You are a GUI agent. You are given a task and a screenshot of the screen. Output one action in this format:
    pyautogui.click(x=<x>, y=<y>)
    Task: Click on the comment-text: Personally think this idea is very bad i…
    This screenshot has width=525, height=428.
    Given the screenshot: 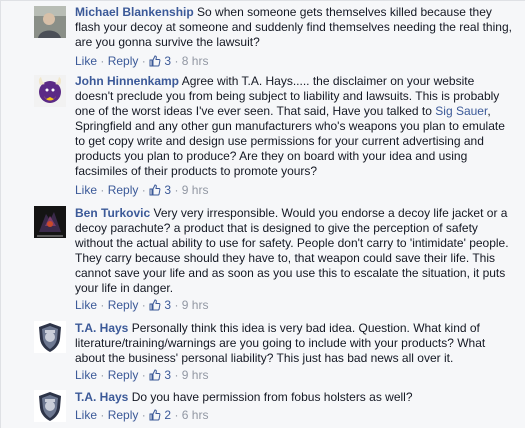 What is the action you would take?
    pyautogui.click(x=280, y=343)
    